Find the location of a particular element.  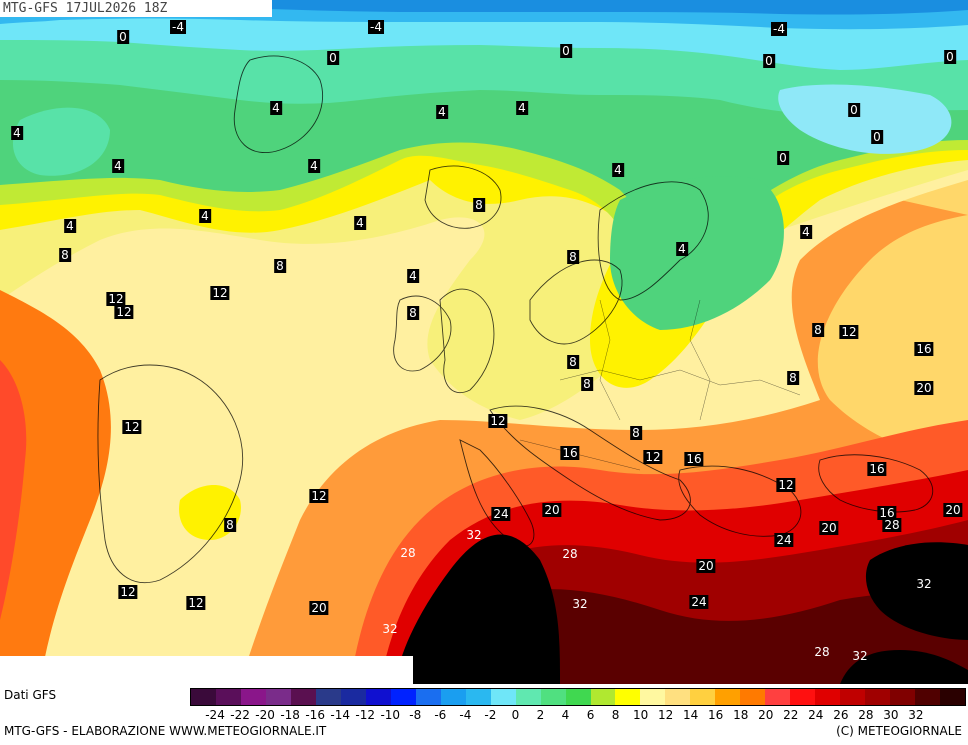

color-scale-tick: 30 is located at coordinates (891, 715).